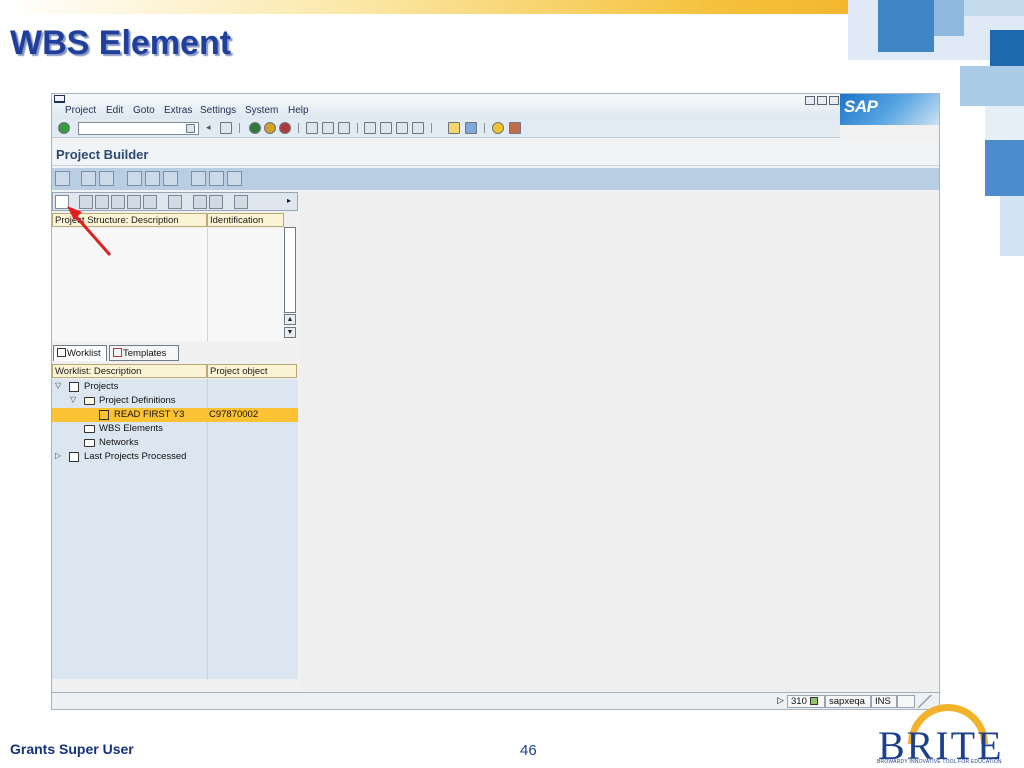  I want to click on footer-page-number: 46, so click(528, 750).